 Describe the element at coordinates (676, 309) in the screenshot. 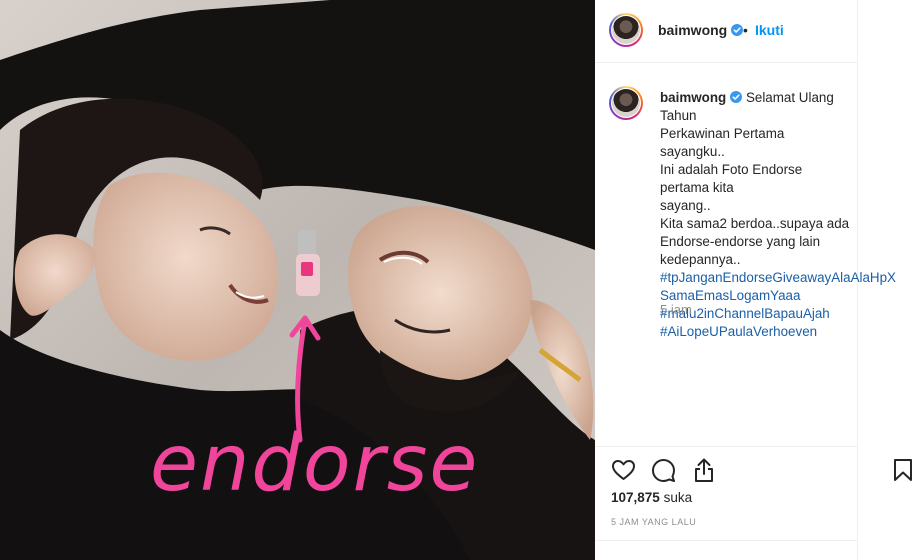

I see `caption-age: 5 iam` at that location.